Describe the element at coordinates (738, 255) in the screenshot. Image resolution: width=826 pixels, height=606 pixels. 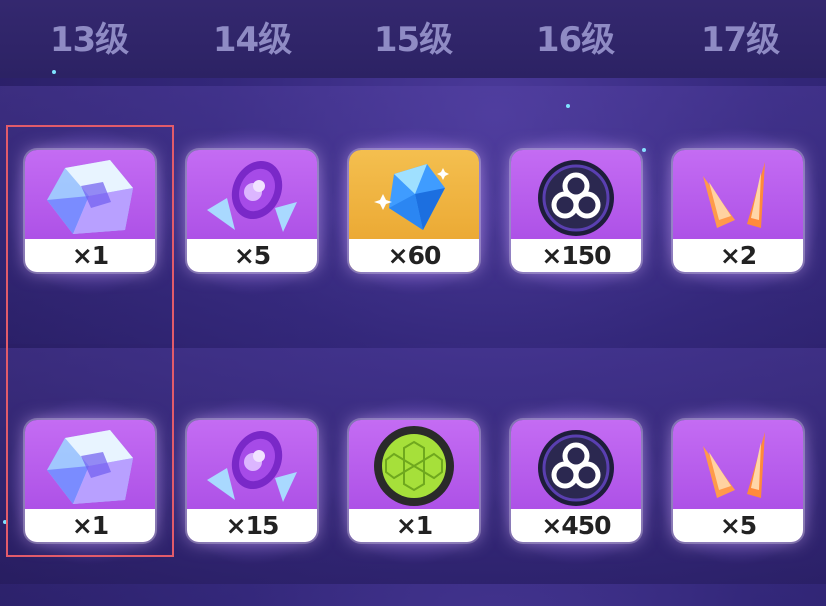
I see `reward-quantity: ×2` at that location.